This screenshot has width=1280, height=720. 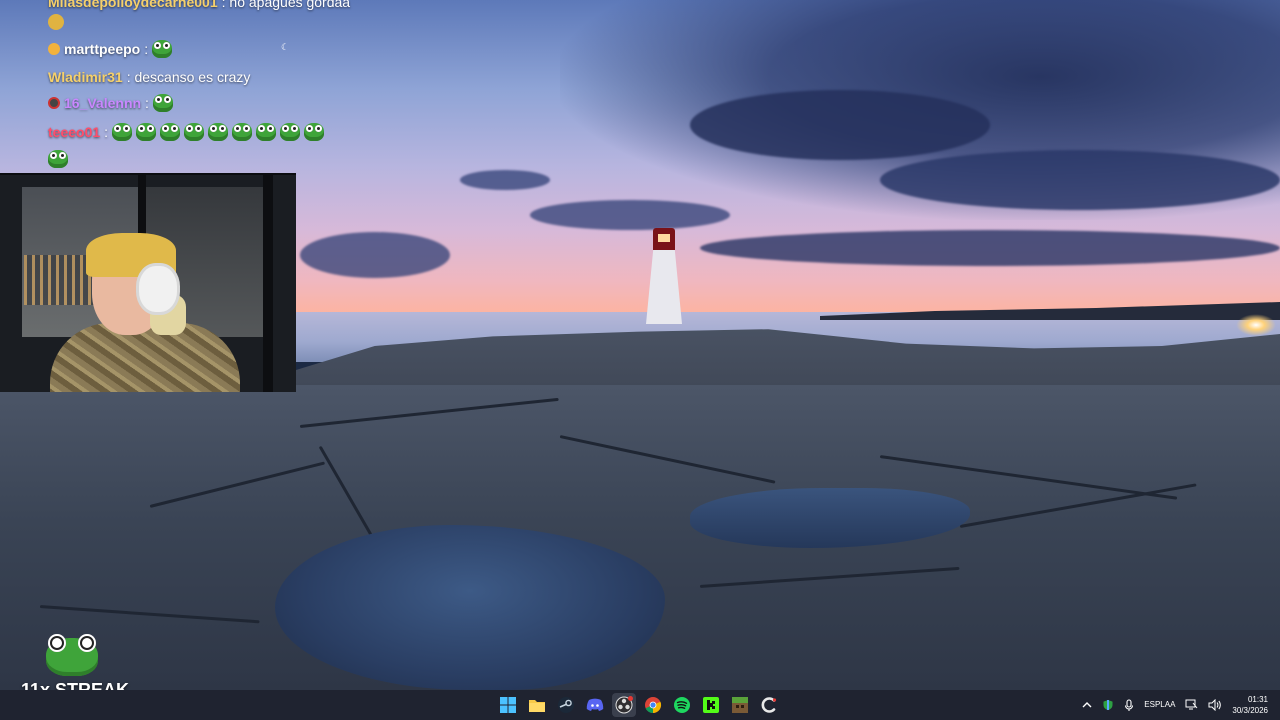 I want to click on chevron-up-icon, so click(x=1087, y=705).